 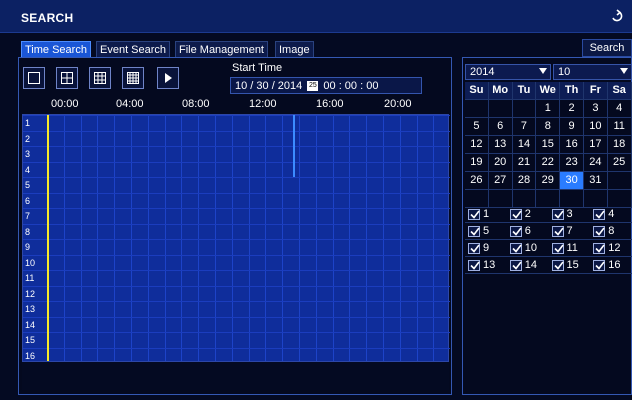 What do you see at coordinates (611, 231) in the screenshot?
I see `channel-checkbox: 8` at bounding box center [611, 231].